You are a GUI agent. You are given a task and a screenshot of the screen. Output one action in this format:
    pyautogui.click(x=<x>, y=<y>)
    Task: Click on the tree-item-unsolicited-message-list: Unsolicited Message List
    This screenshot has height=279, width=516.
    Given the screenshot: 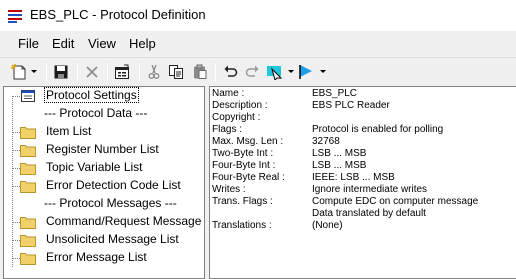 What is the action you would take?
    pyautogui.click(x=104, y=240)
    